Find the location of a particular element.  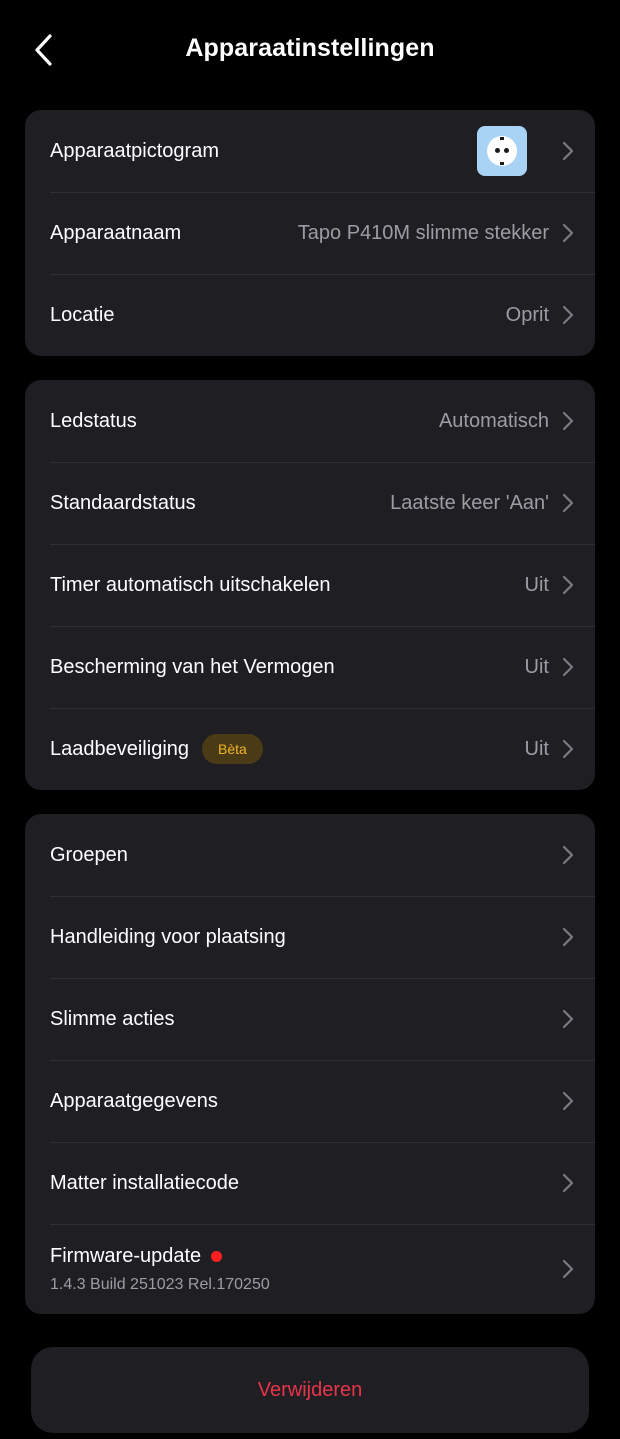

row-label: Bescherming van het Vermogen is located at coordinates (192, 666).